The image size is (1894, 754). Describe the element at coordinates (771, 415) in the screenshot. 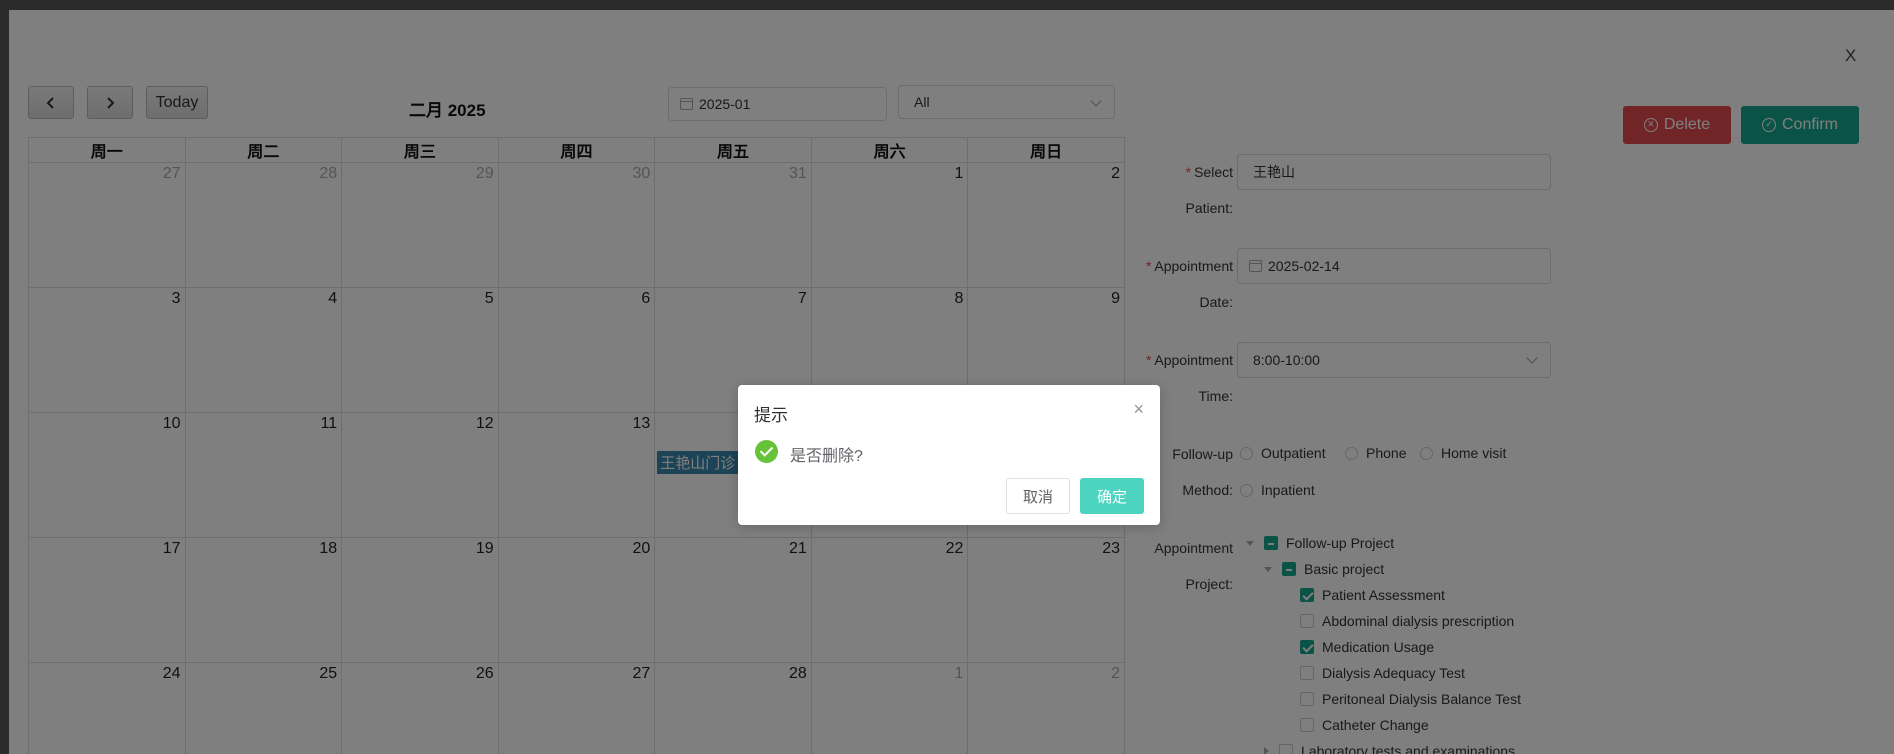

I see `messagebox-title: 提示` at that location.